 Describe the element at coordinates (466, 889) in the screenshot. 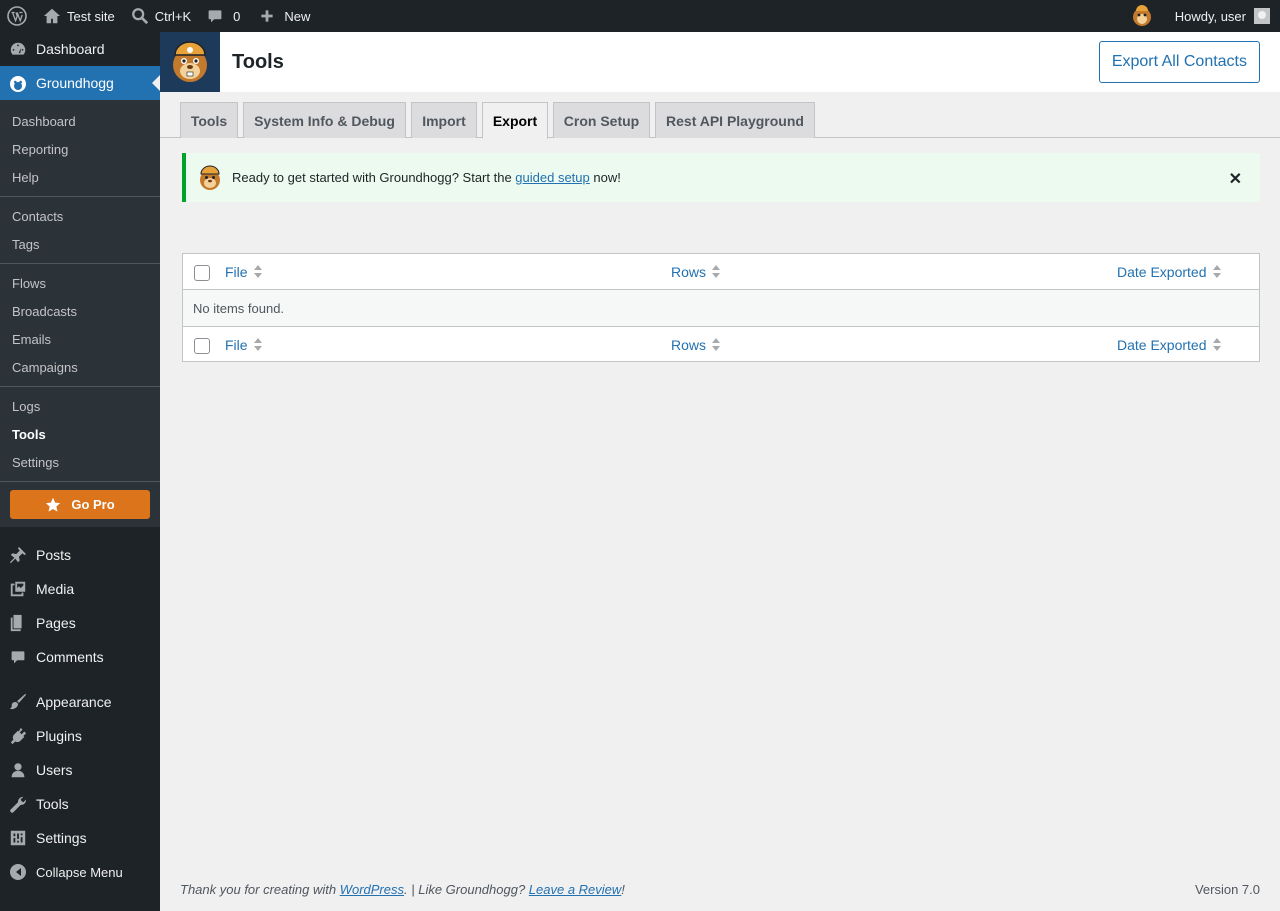

I see `footer-thanks-mid: . | Like Groundhogg?` at that location.